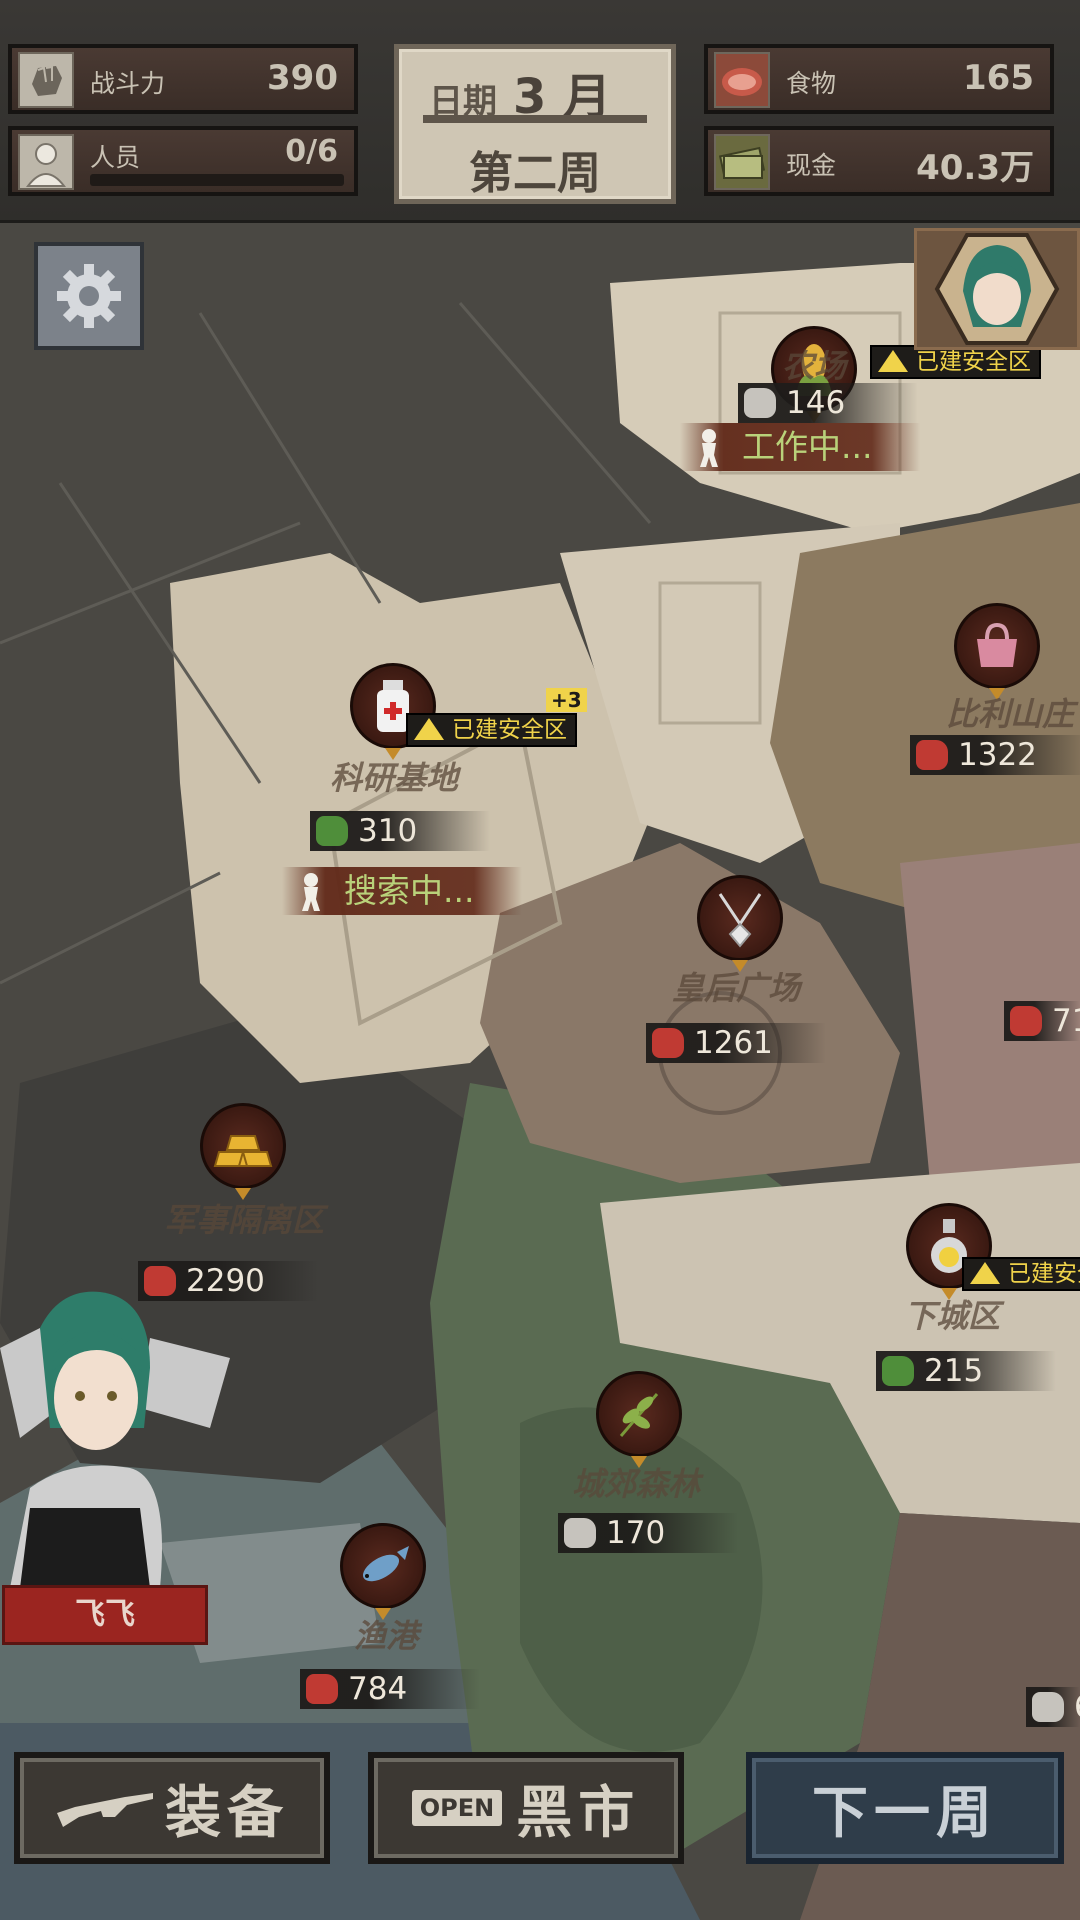 Image resolution: width=1080 pixels, height=1920 pixels. I want to click on bag-district-location-icon, so click(997, 651).